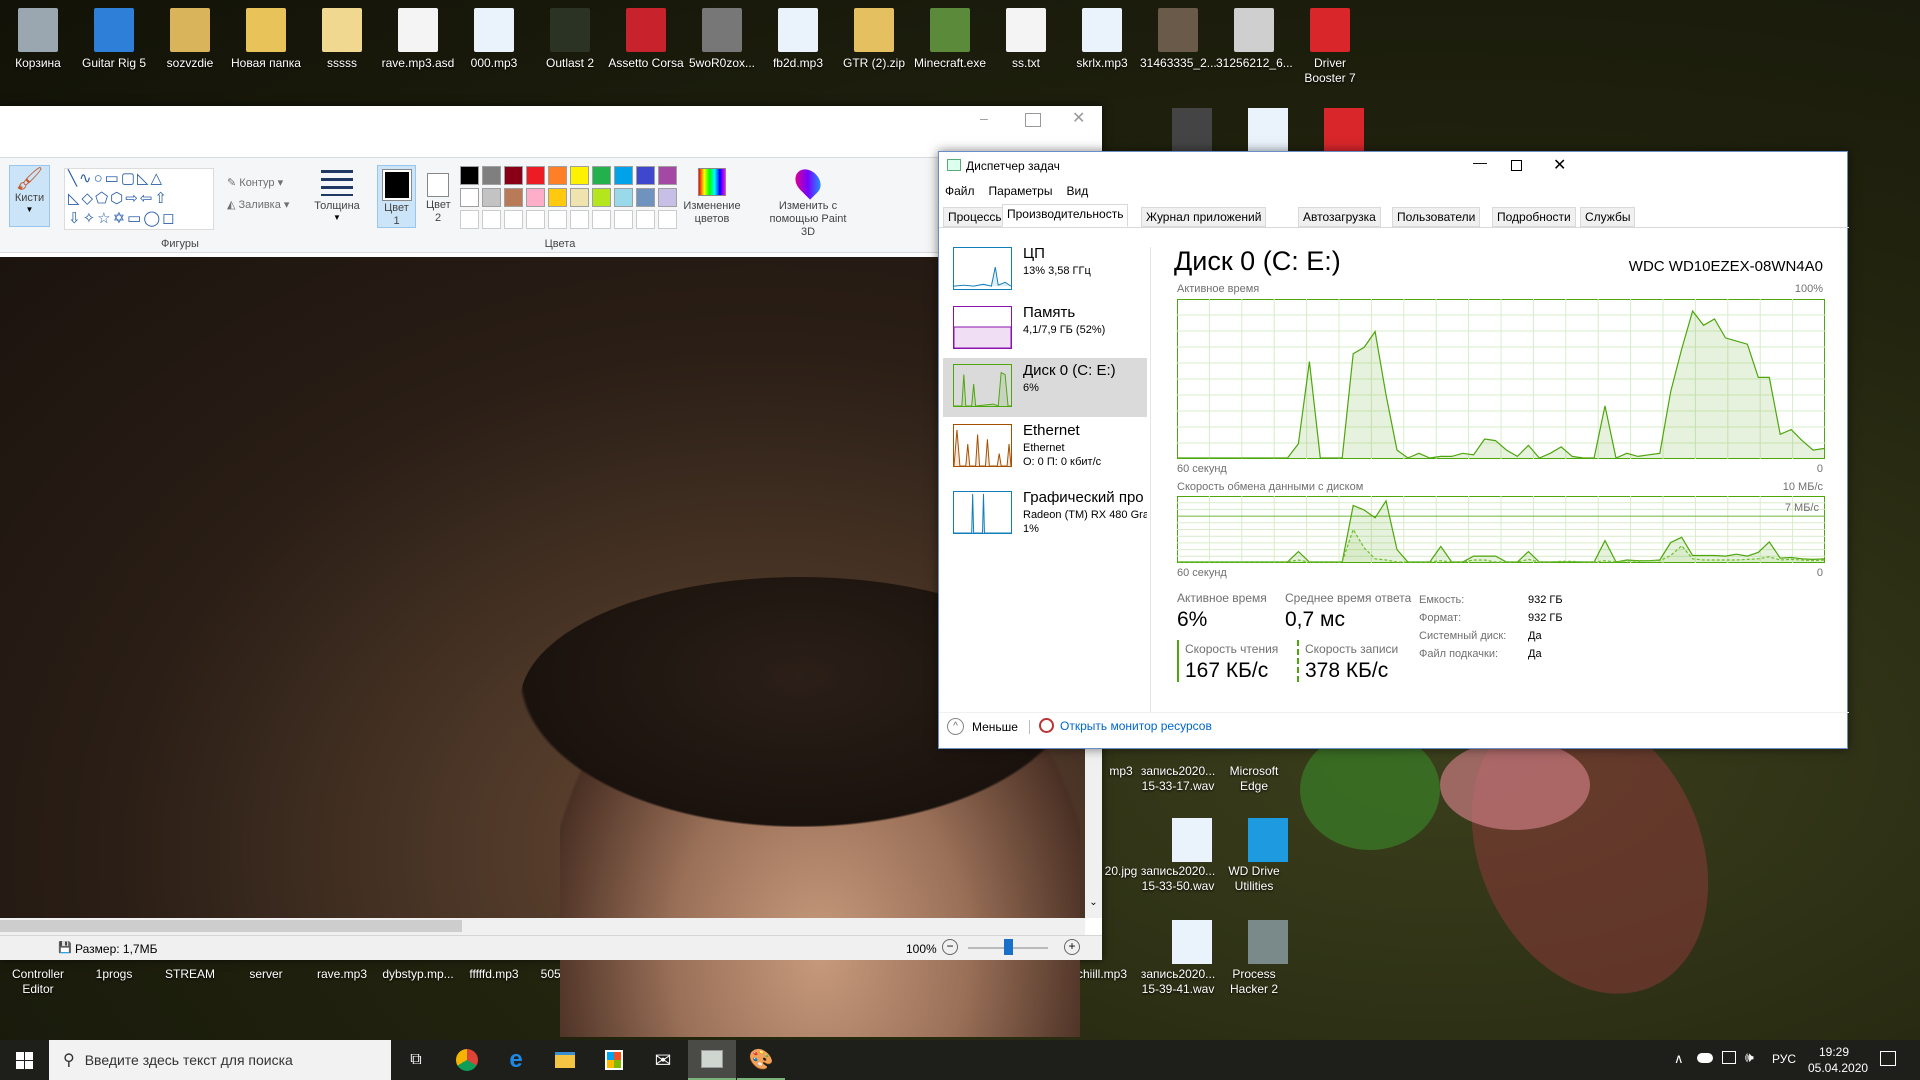 Image resolution: width=1920 pixels, height=1080 pixels. I want to click on minimize-button: –, so click(990, 118).